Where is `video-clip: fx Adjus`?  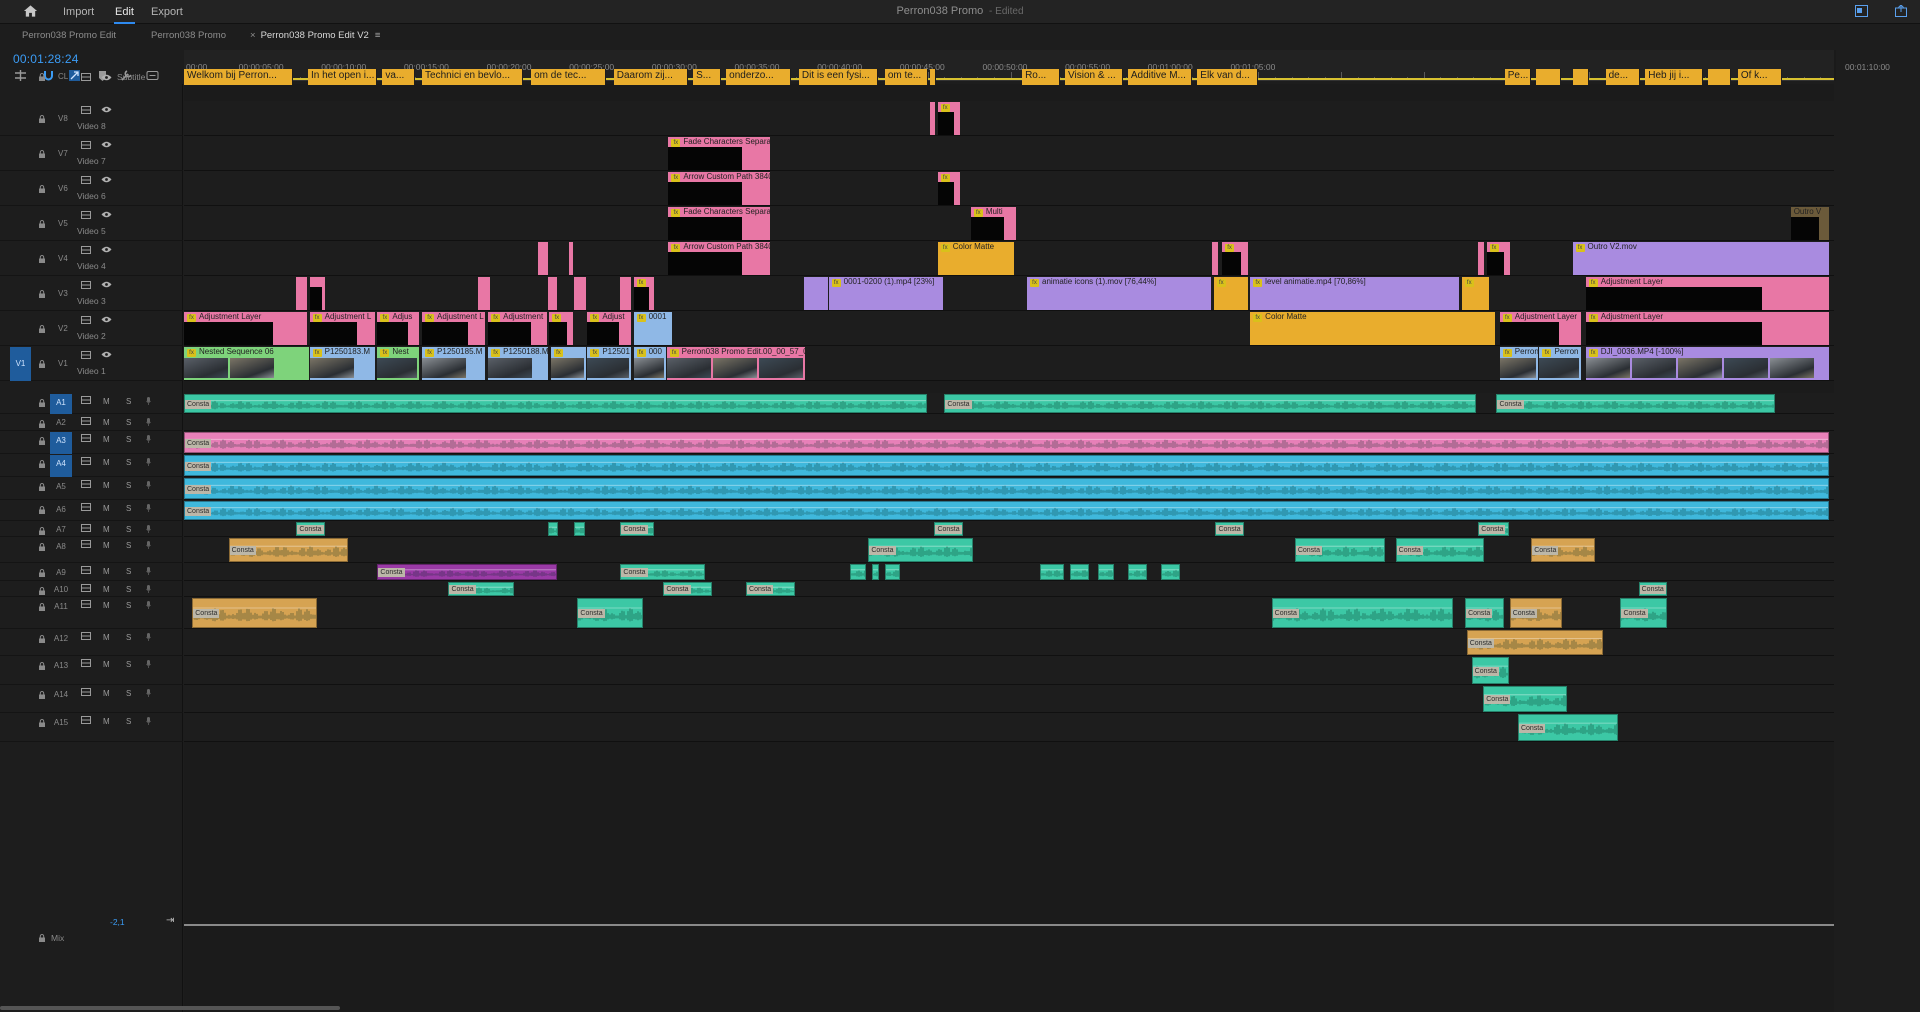
video-clip: fx Adjus is located at coordinates (398, 328).